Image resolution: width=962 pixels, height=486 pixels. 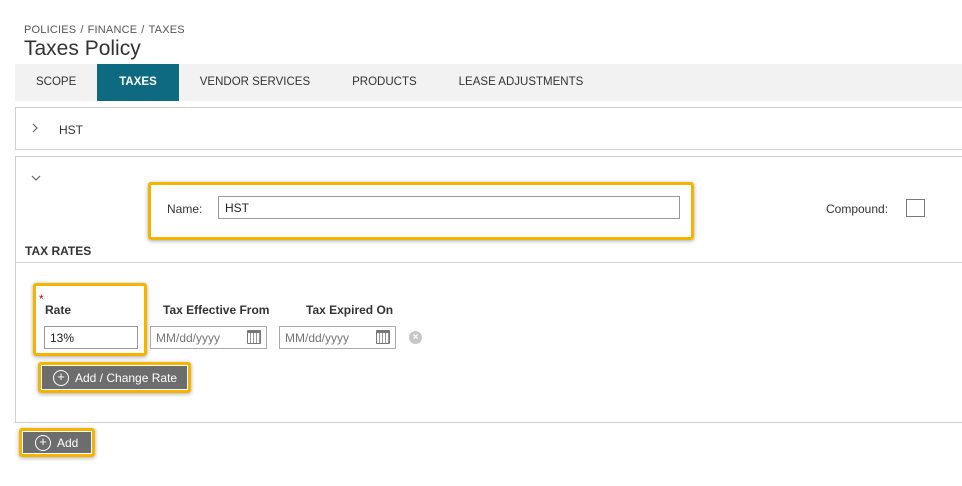 I want to click on tax-rates-heading: TAX RATES, so click(x=58, y=251).